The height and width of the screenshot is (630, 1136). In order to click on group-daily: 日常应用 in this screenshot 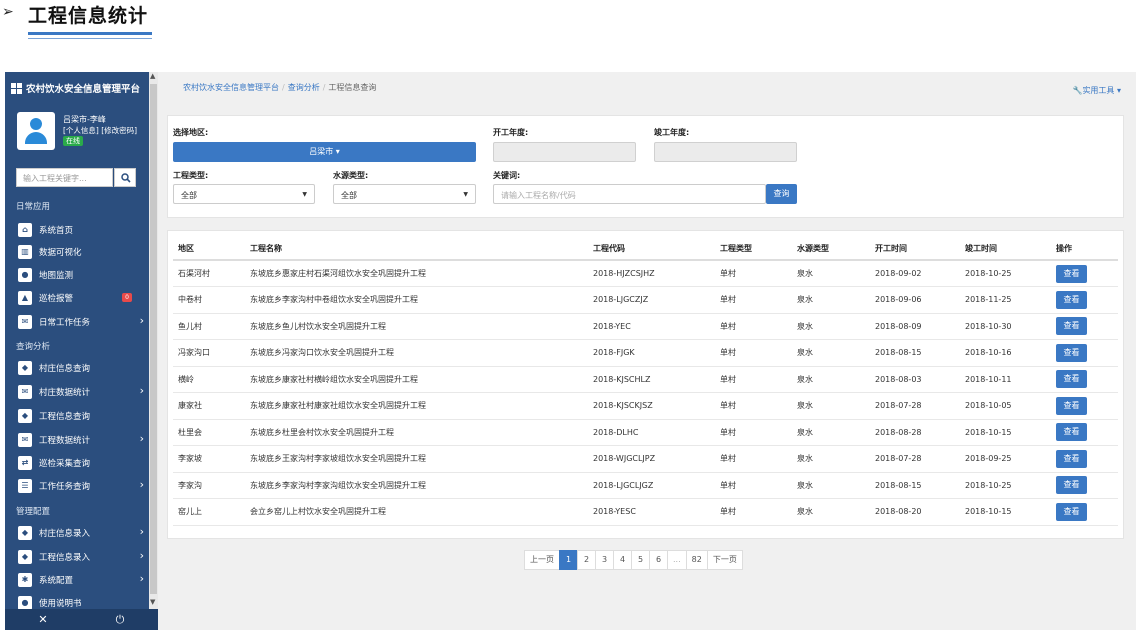, I will do `click(33, 207)`.